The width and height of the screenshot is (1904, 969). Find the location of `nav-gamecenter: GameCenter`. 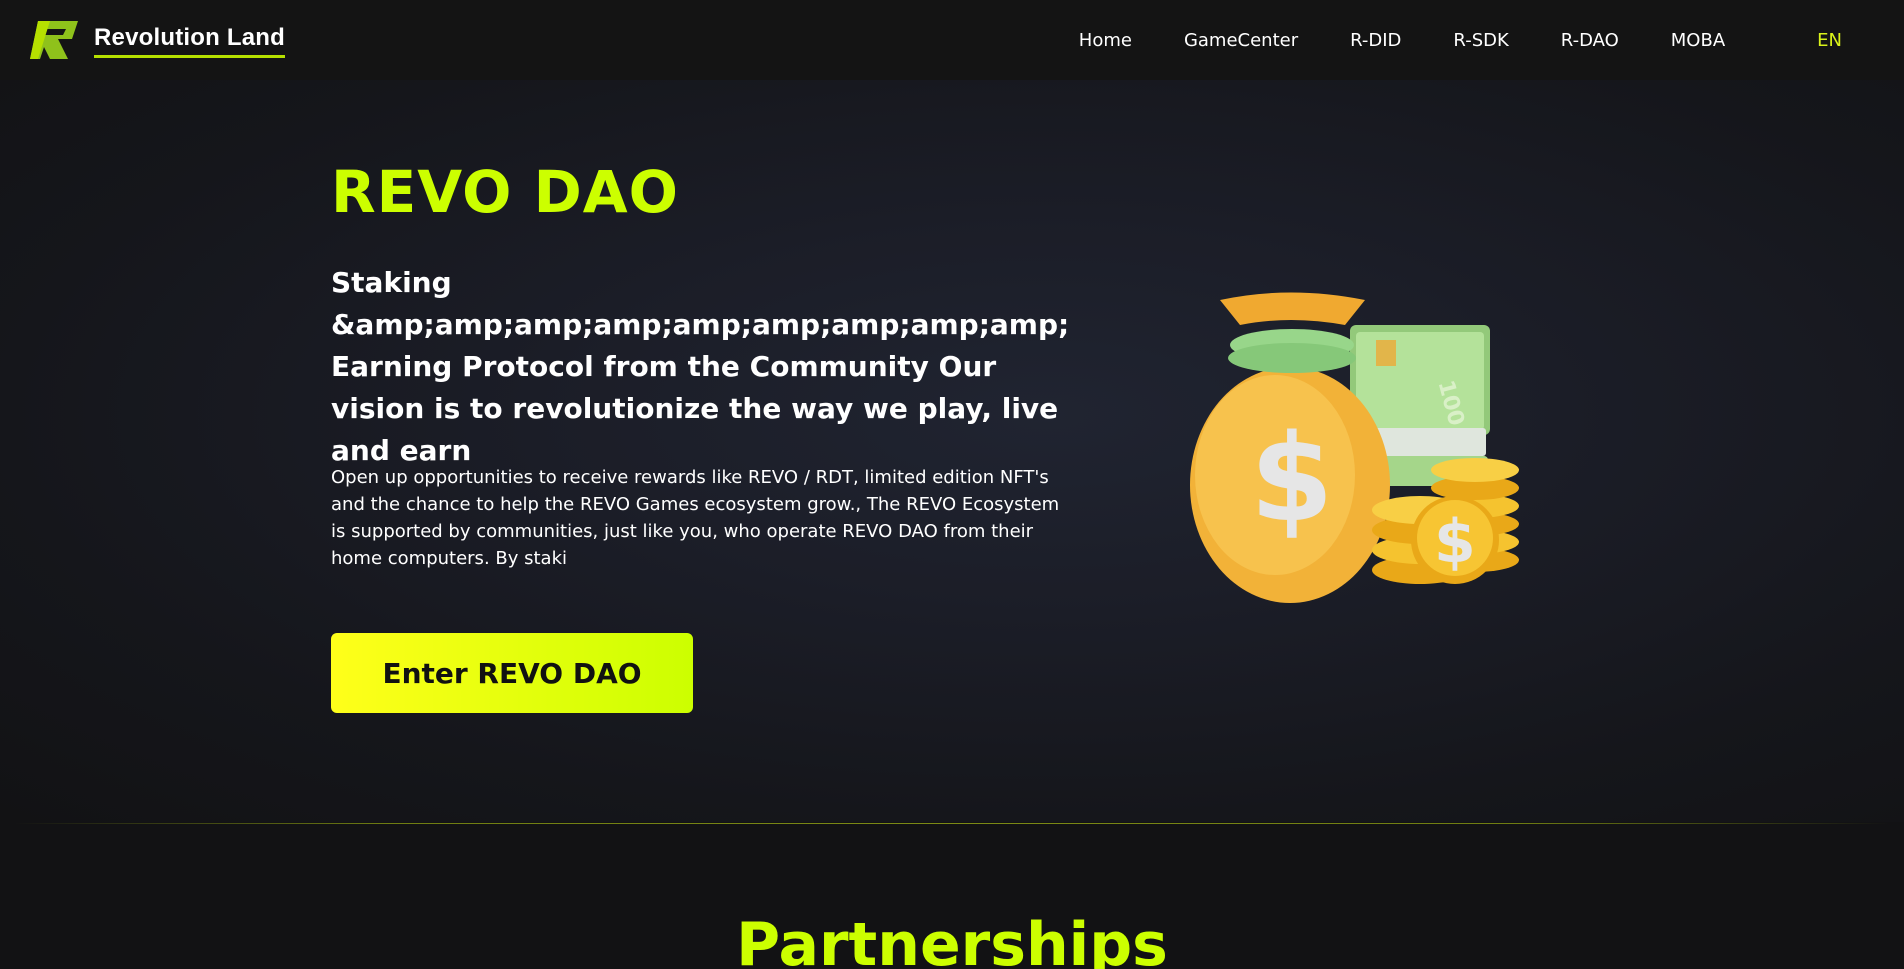

nav-gamecenter: GameCenter is located at coordinates (1241, 40).